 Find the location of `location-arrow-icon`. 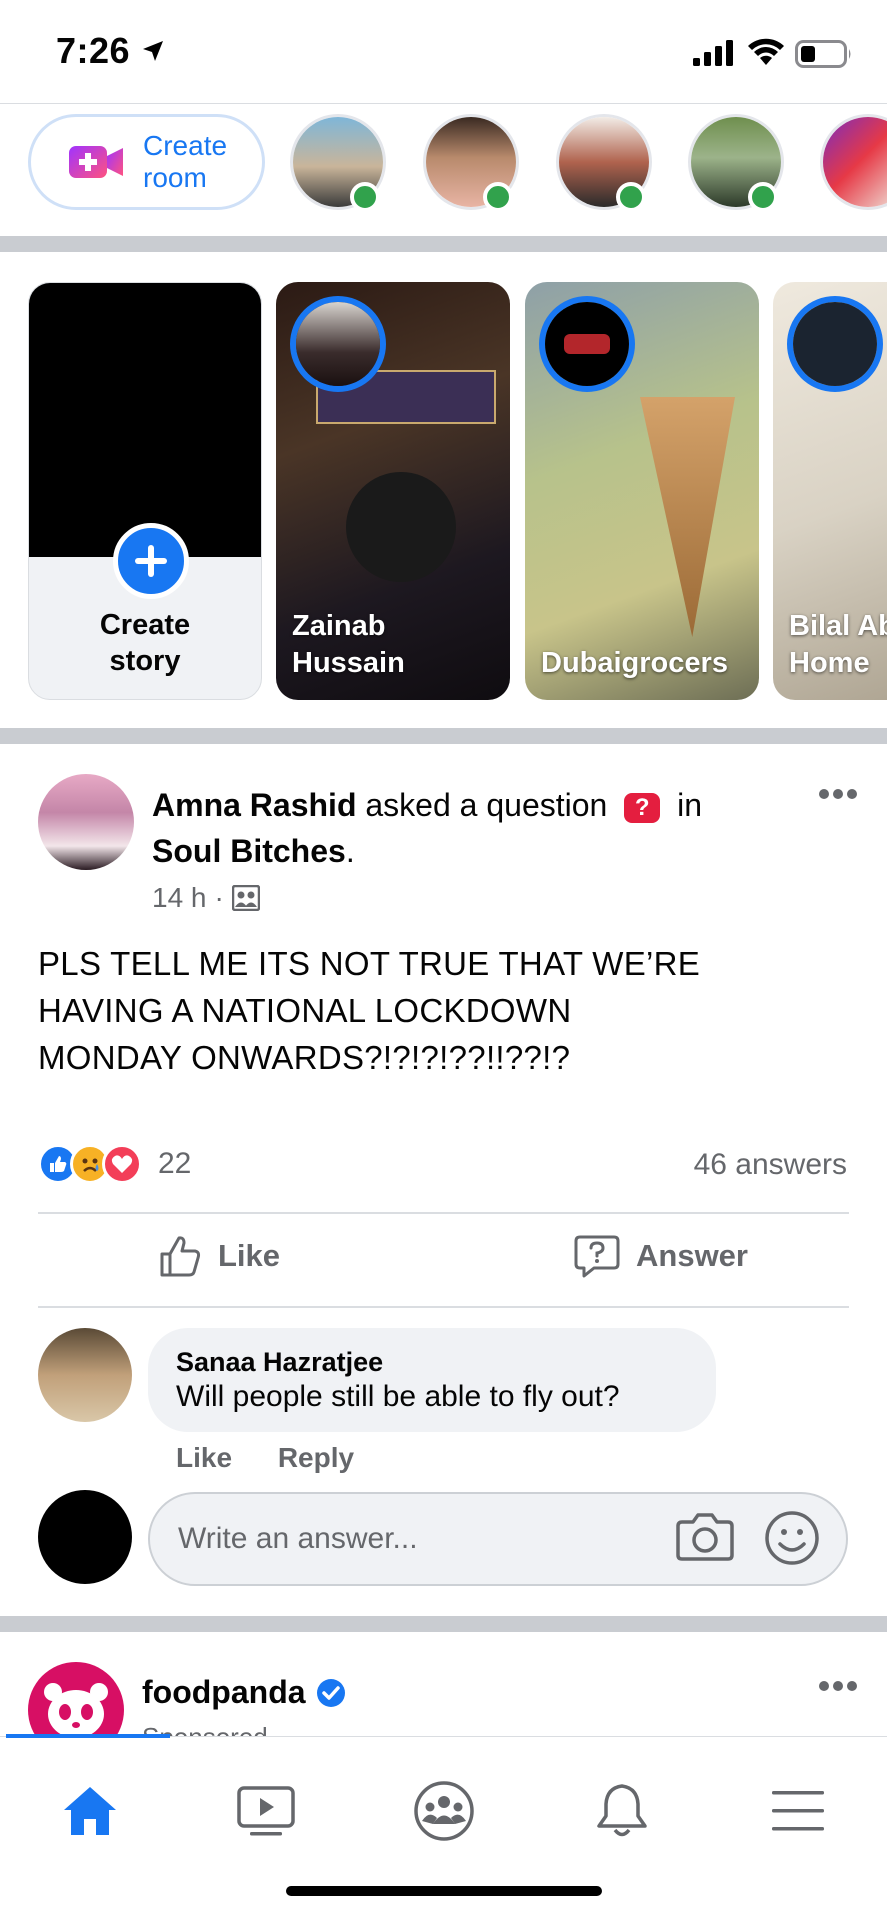

location-arrow-icon is located at coordinates (153, 51).